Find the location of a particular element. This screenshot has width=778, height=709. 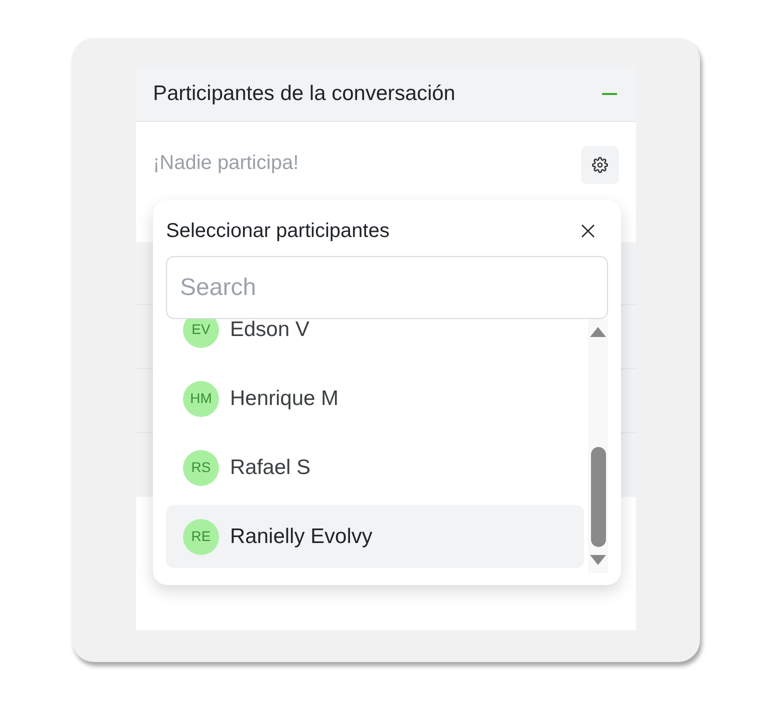

popover-title: Seleccionar participantes is located at coordinates (278, 231).